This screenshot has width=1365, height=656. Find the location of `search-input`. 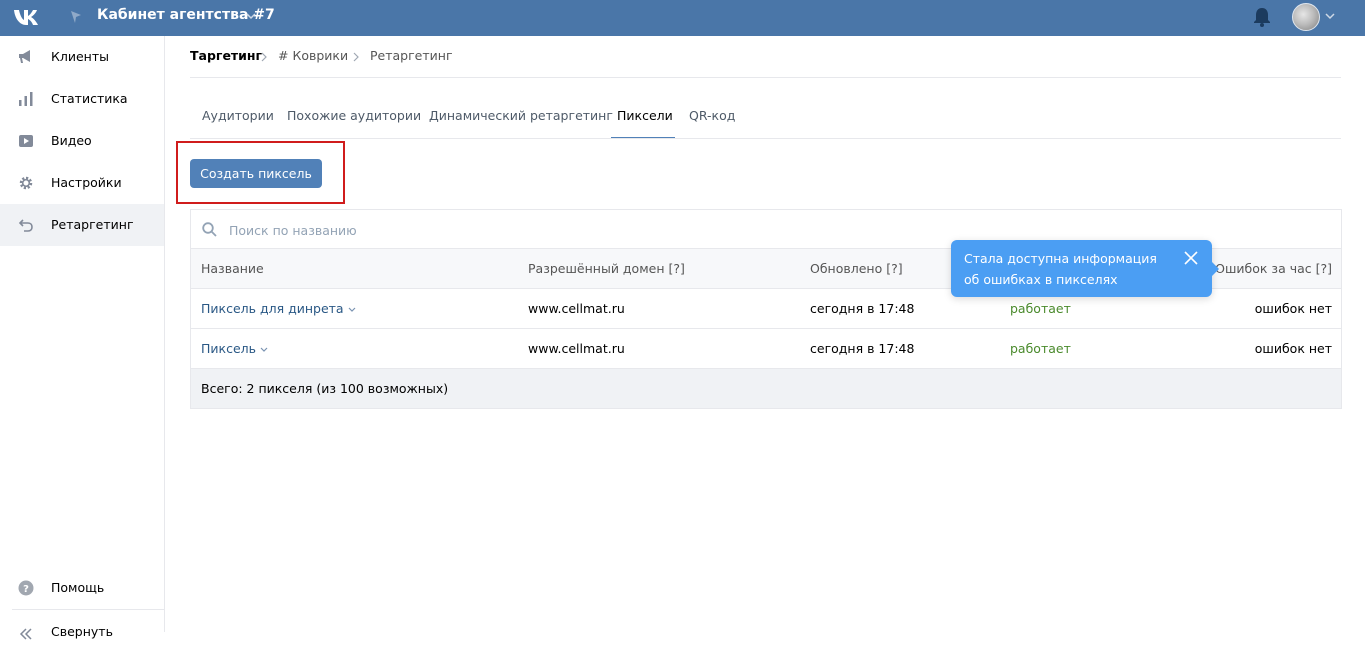

search-input is located at coordinates (529, 230).